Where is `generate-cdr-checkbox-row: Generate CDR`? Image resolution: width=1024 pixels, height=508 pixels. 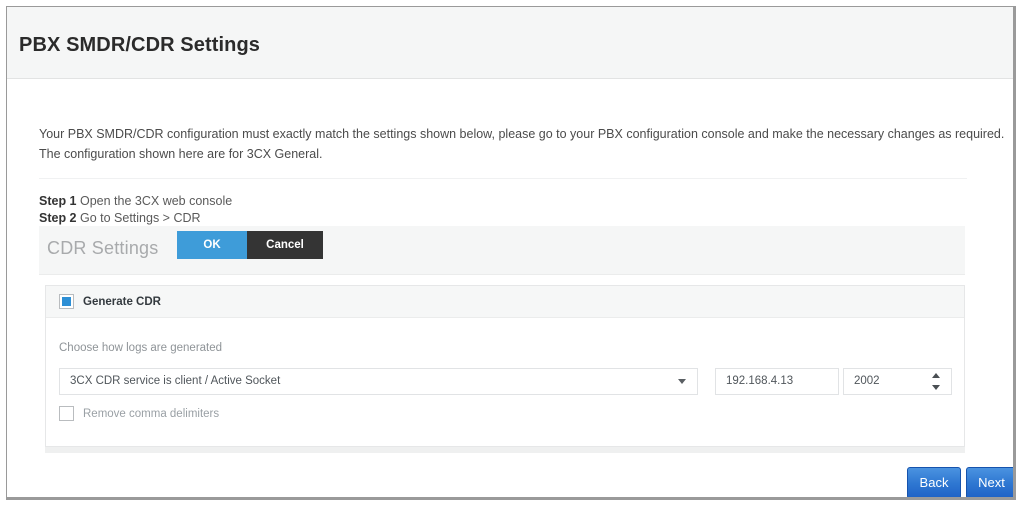
generate-cdr-checkbox-row: Generate CDR is located at coordinates (110, 301).